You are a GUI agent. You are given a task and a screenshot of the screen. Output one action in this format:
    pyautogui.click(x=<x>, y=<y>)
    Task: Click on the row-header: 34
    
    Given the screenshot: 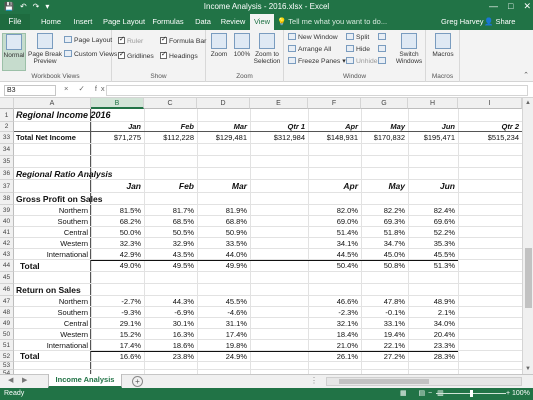 What is the action you would take?
    pyautogui.click(x=7, y=150)
    